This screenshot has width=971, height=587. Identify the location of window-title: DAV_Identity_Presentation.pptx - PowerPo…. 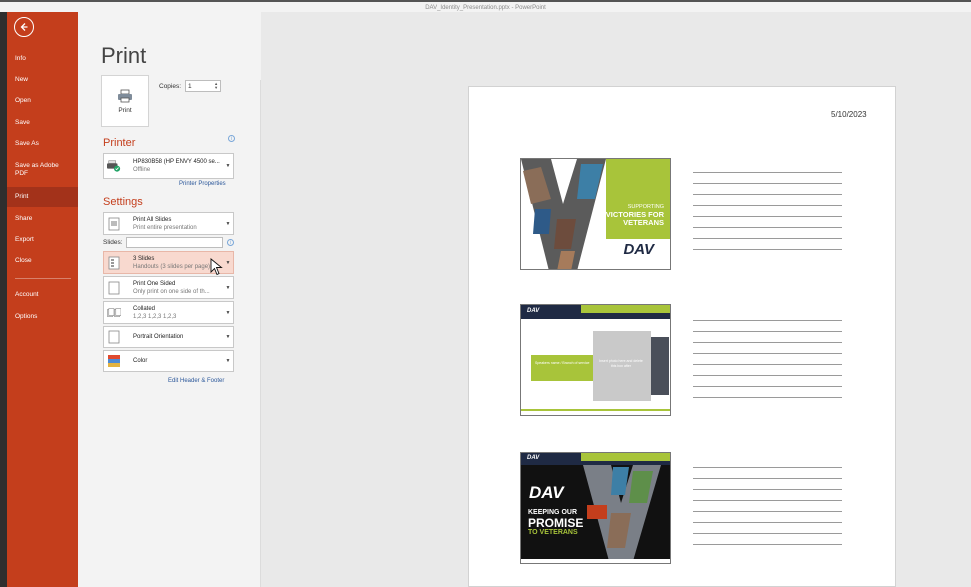
(485, 8).